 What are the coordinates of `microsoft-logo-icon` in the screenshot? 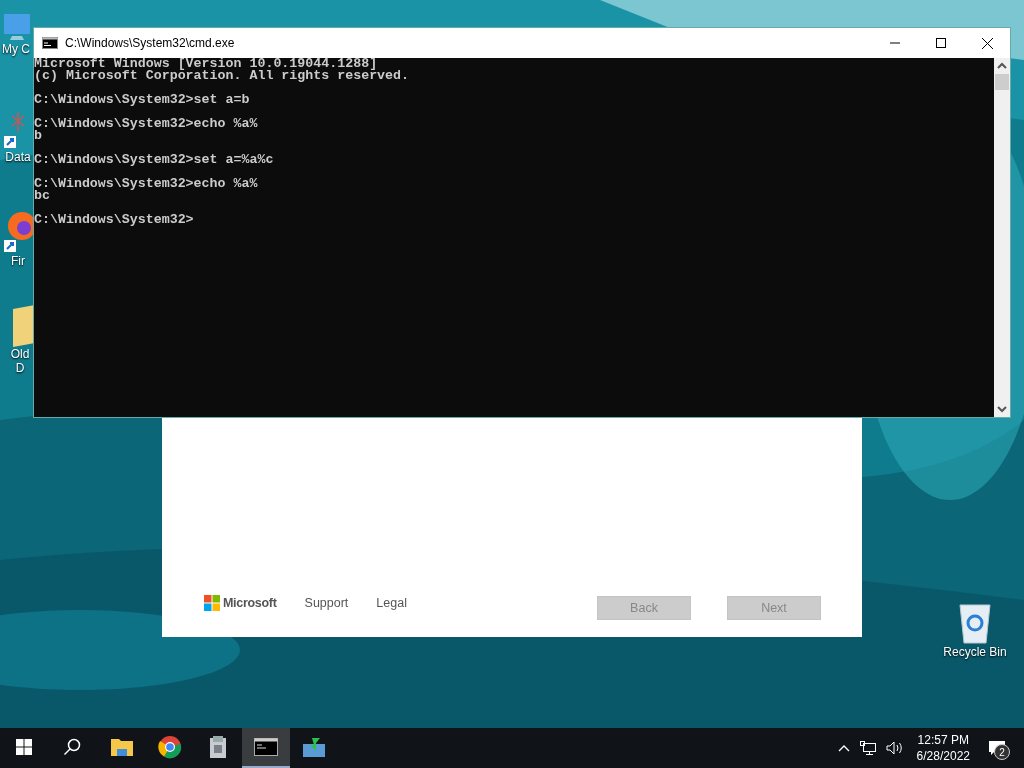 It's located at (212, 603).